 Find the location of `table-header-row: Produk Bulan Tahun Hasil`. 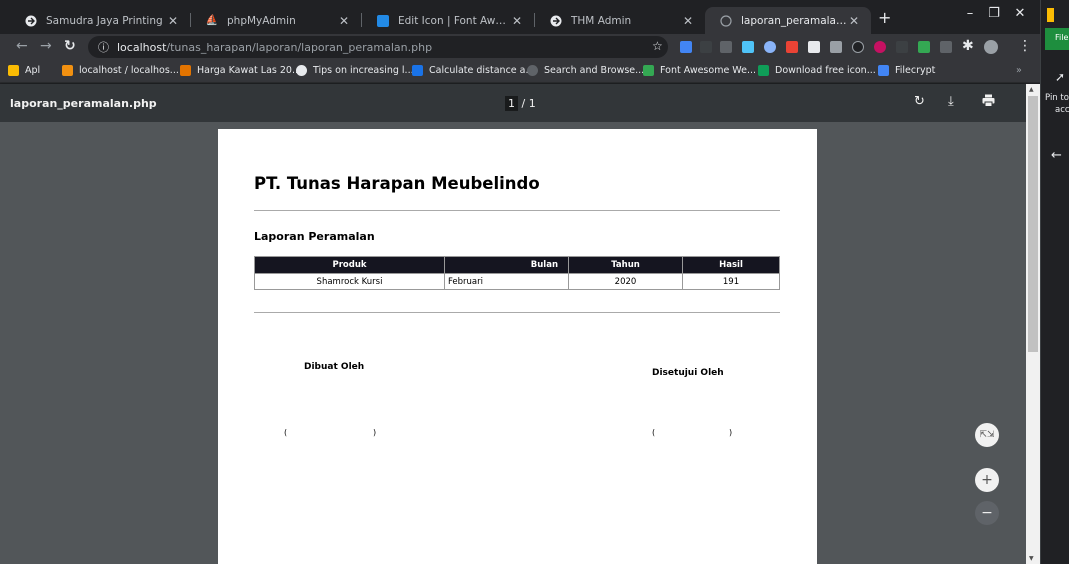

table-header-row: Produk Bulan Tahun Hasil is located at coordinates (517, 265).